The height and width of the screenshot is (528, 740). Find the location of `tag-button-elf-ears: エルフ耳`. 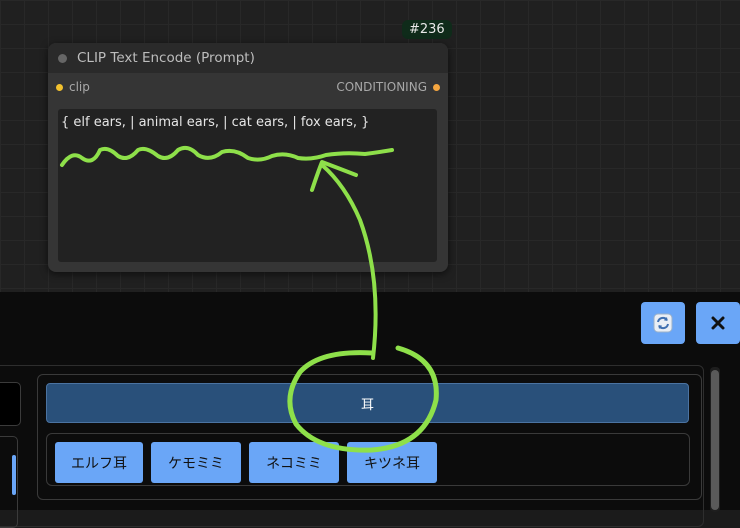

tag-button-elf-ears: エルフ耳 is located at coordinates (99, 462).